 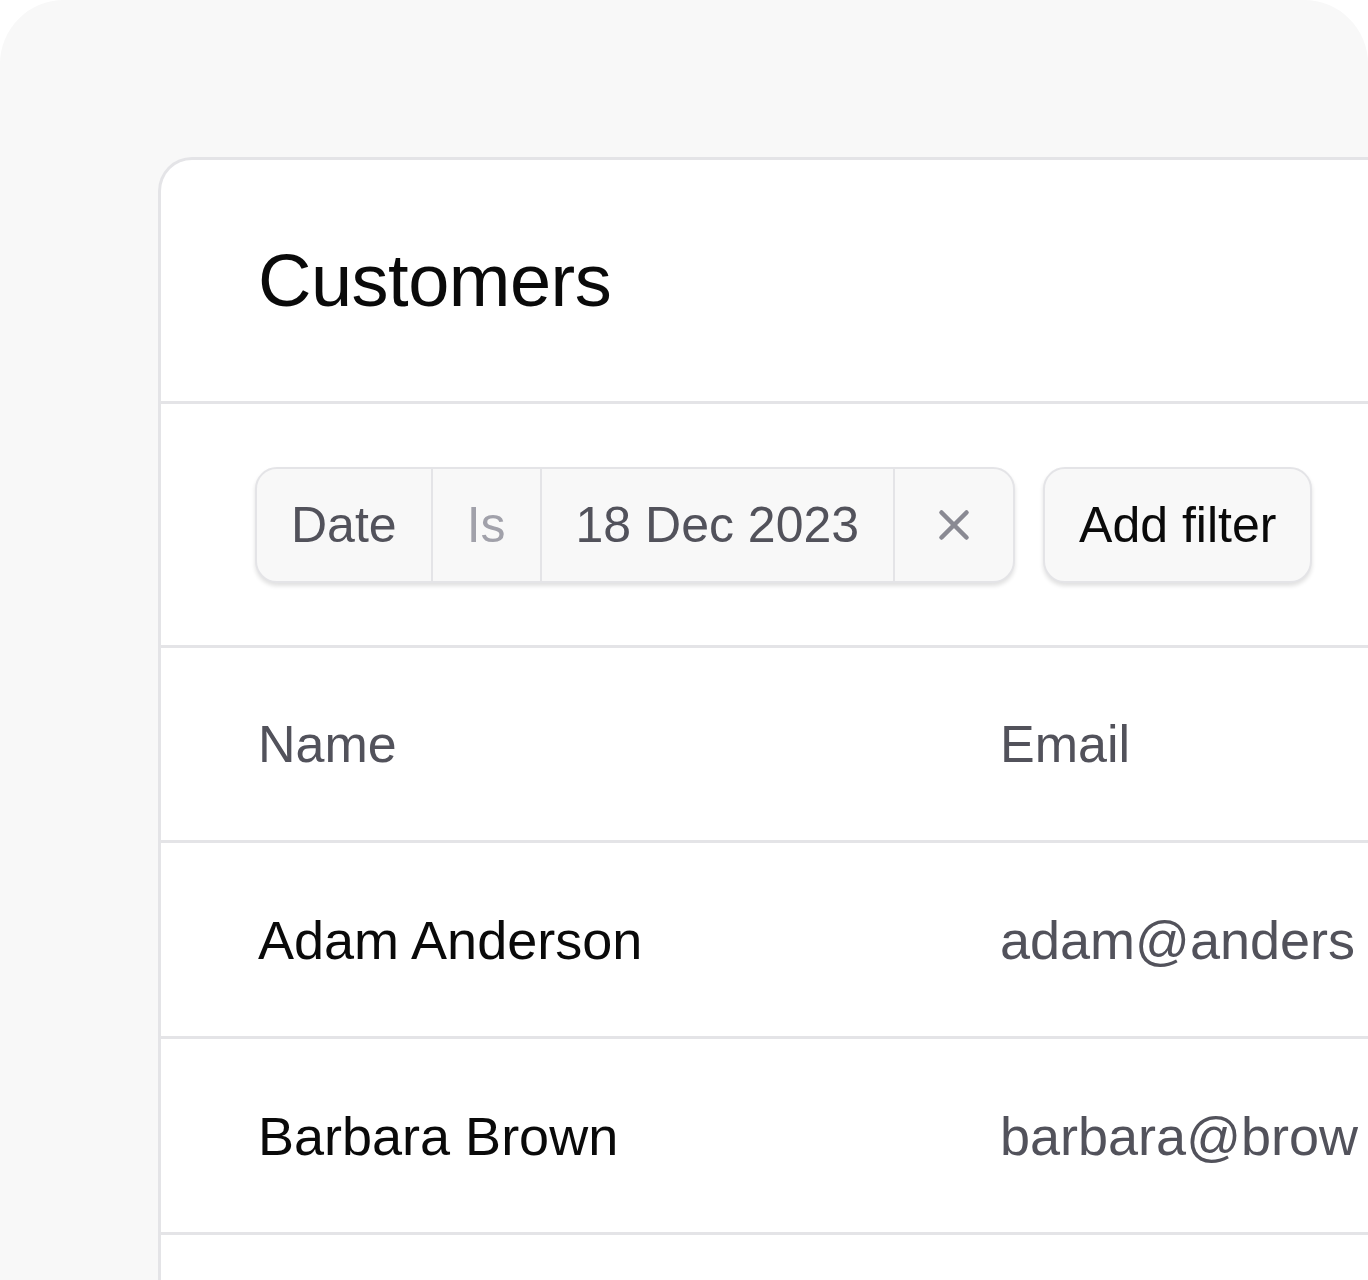 I want to click on column-header: Email, so click(x=1066, y=744).